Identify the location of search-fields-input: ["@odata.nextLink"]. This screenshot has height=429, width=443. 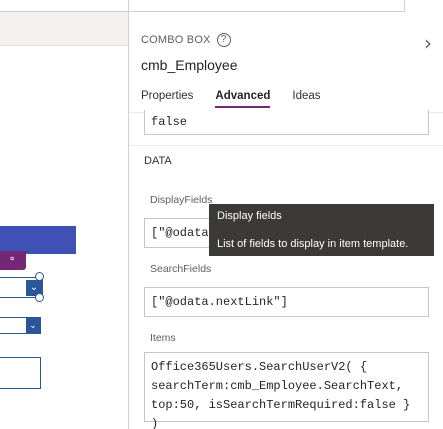
(286, 302).